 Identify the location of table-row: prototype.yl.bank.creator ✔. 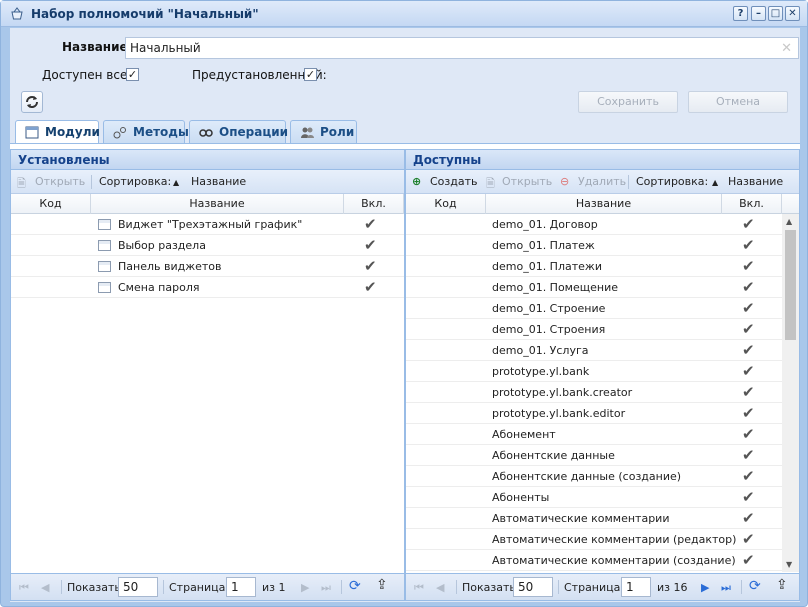
(602, 392).